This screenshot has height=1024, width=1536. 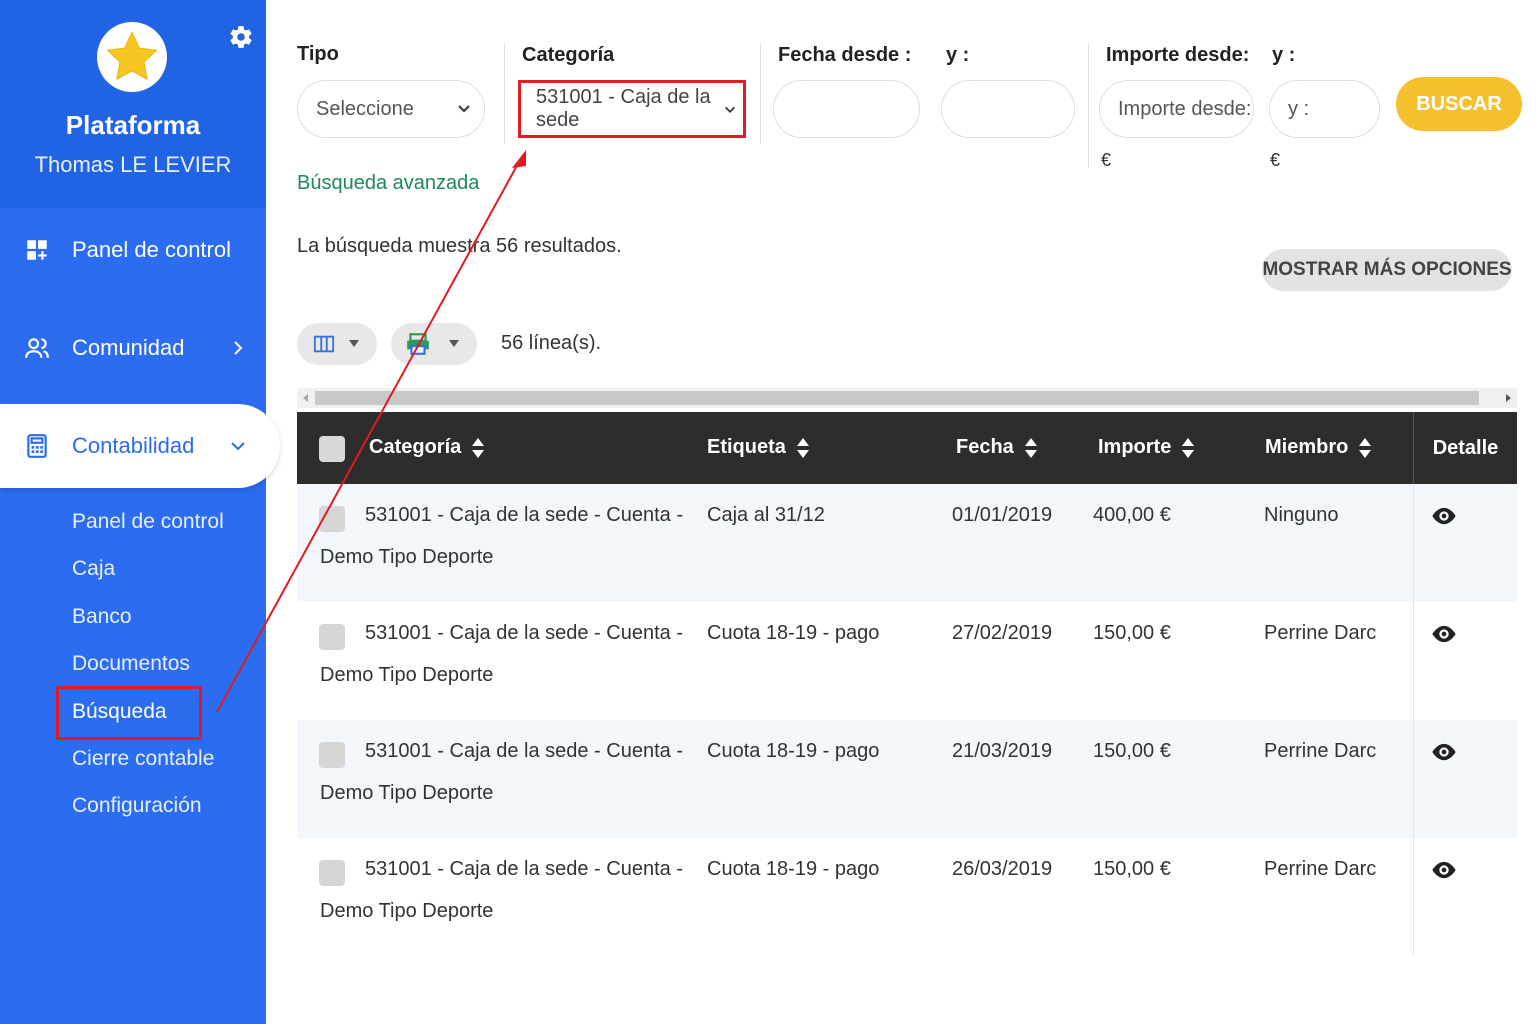 What do you see at coordinates (128, 347) in the screenshot?
I see `nav-label: Comunidad` at bounding box center [128, 347].